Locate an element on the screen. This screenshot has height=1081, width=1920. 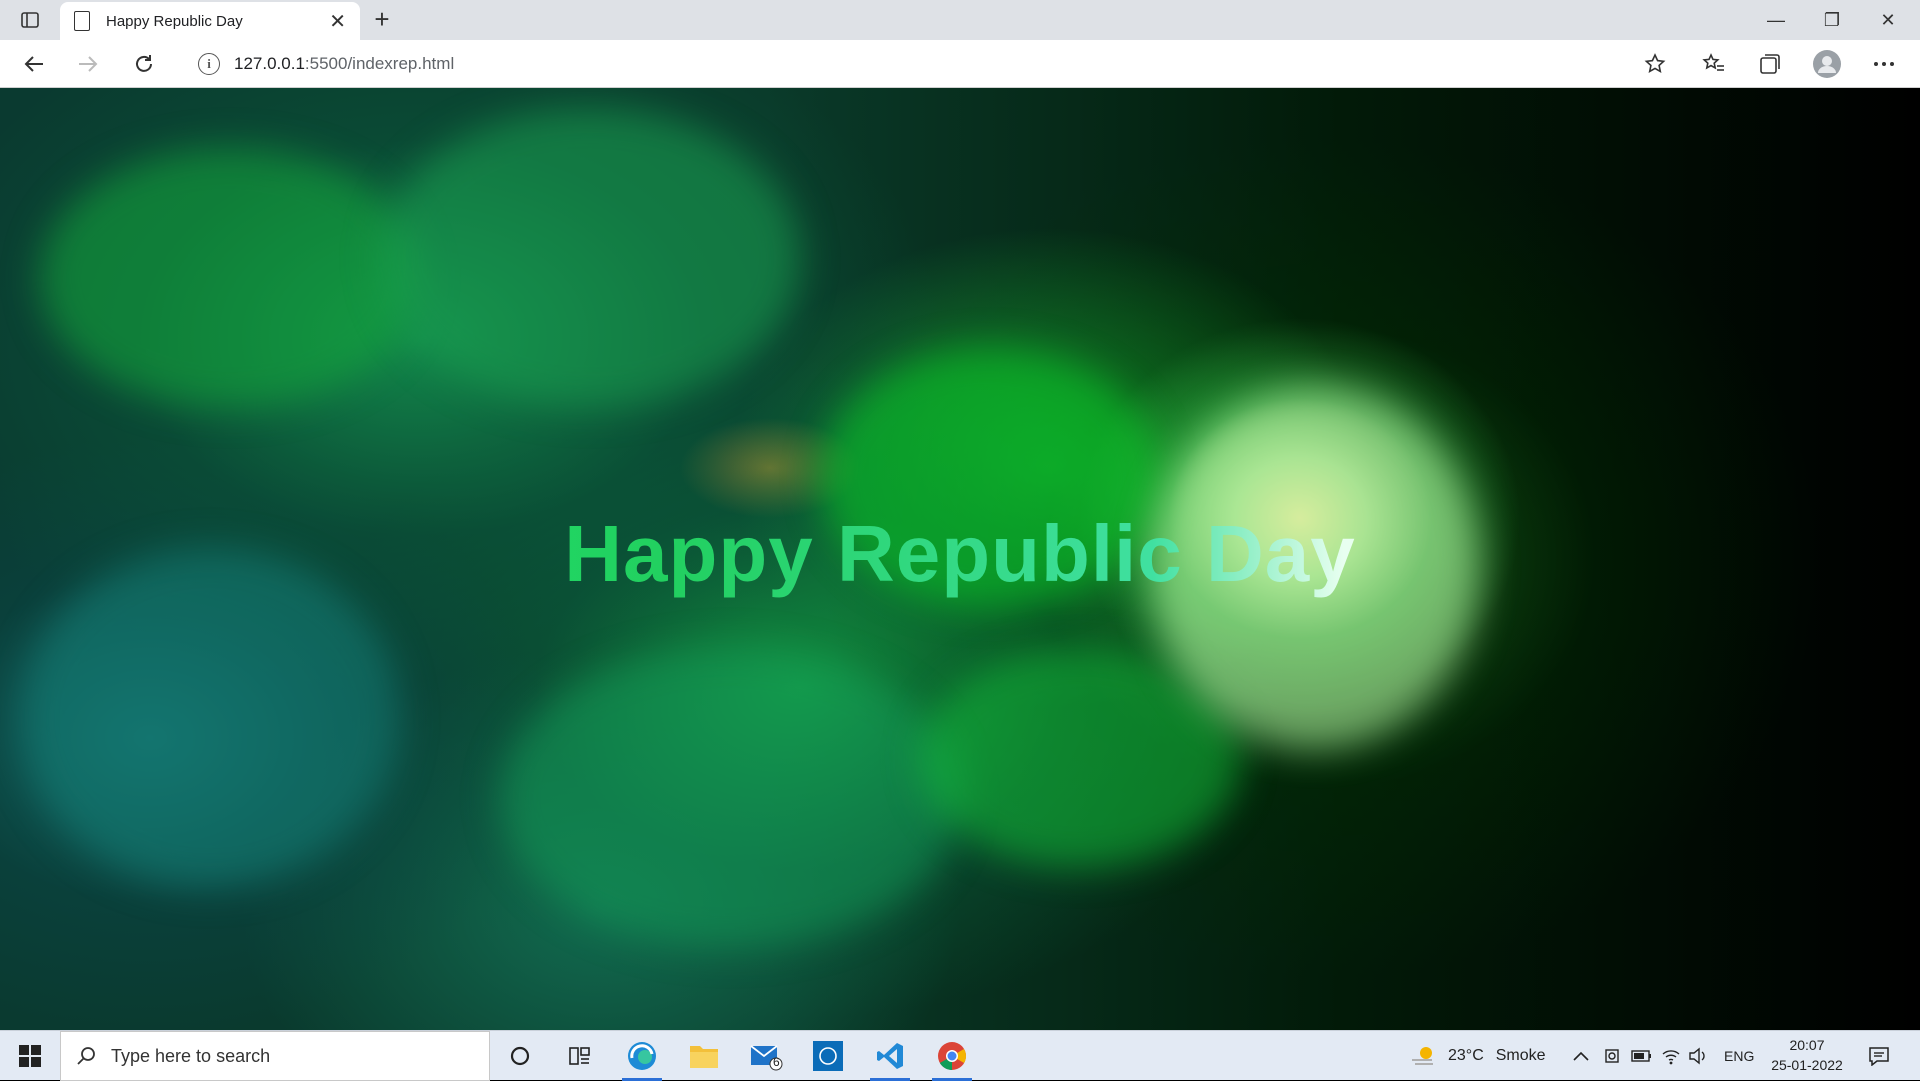
new-tab-button: + is located at coordinates (382, 20).